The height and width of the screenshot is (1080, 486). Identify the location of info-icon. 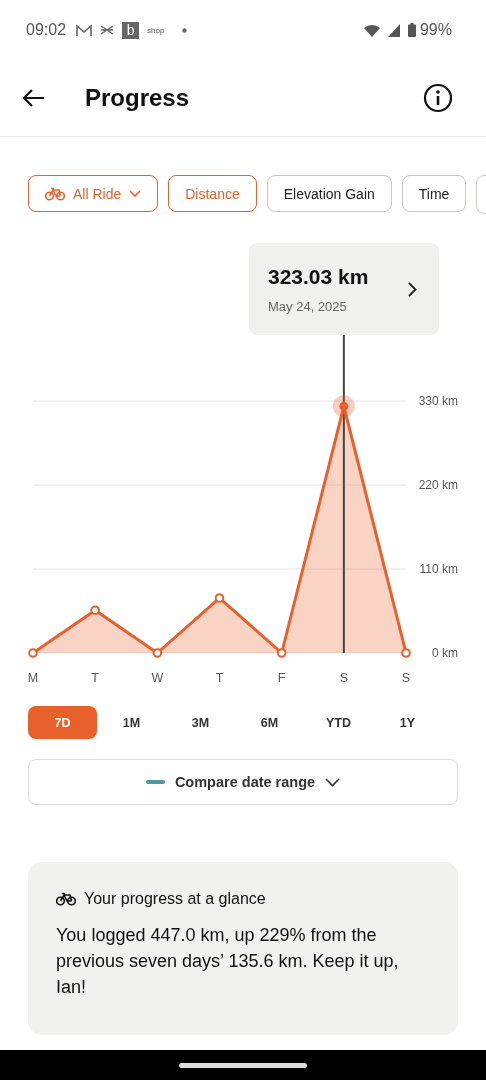
(438, 98).